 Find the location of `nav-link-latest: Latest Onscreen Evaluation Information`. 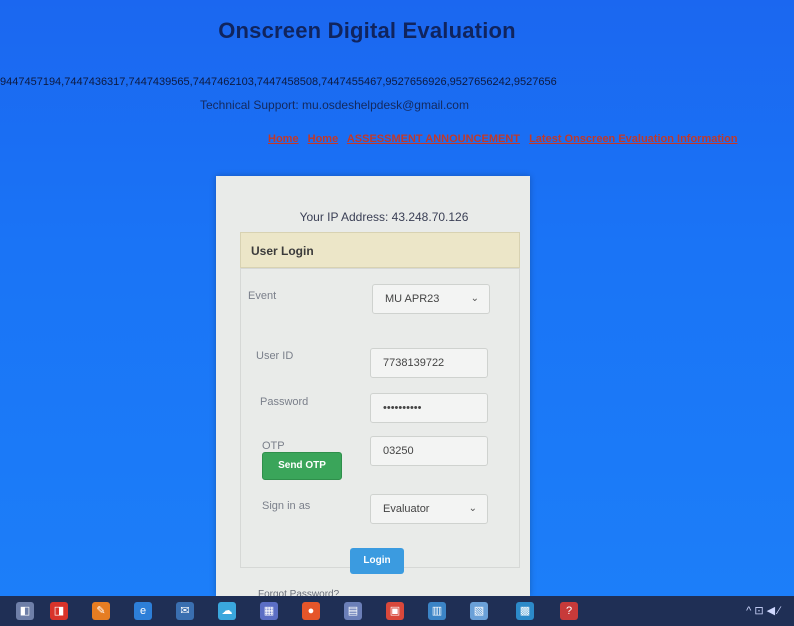

nav-link-latest: Latest Onscreen Evaluation Information is located at coordinates (633, 139).